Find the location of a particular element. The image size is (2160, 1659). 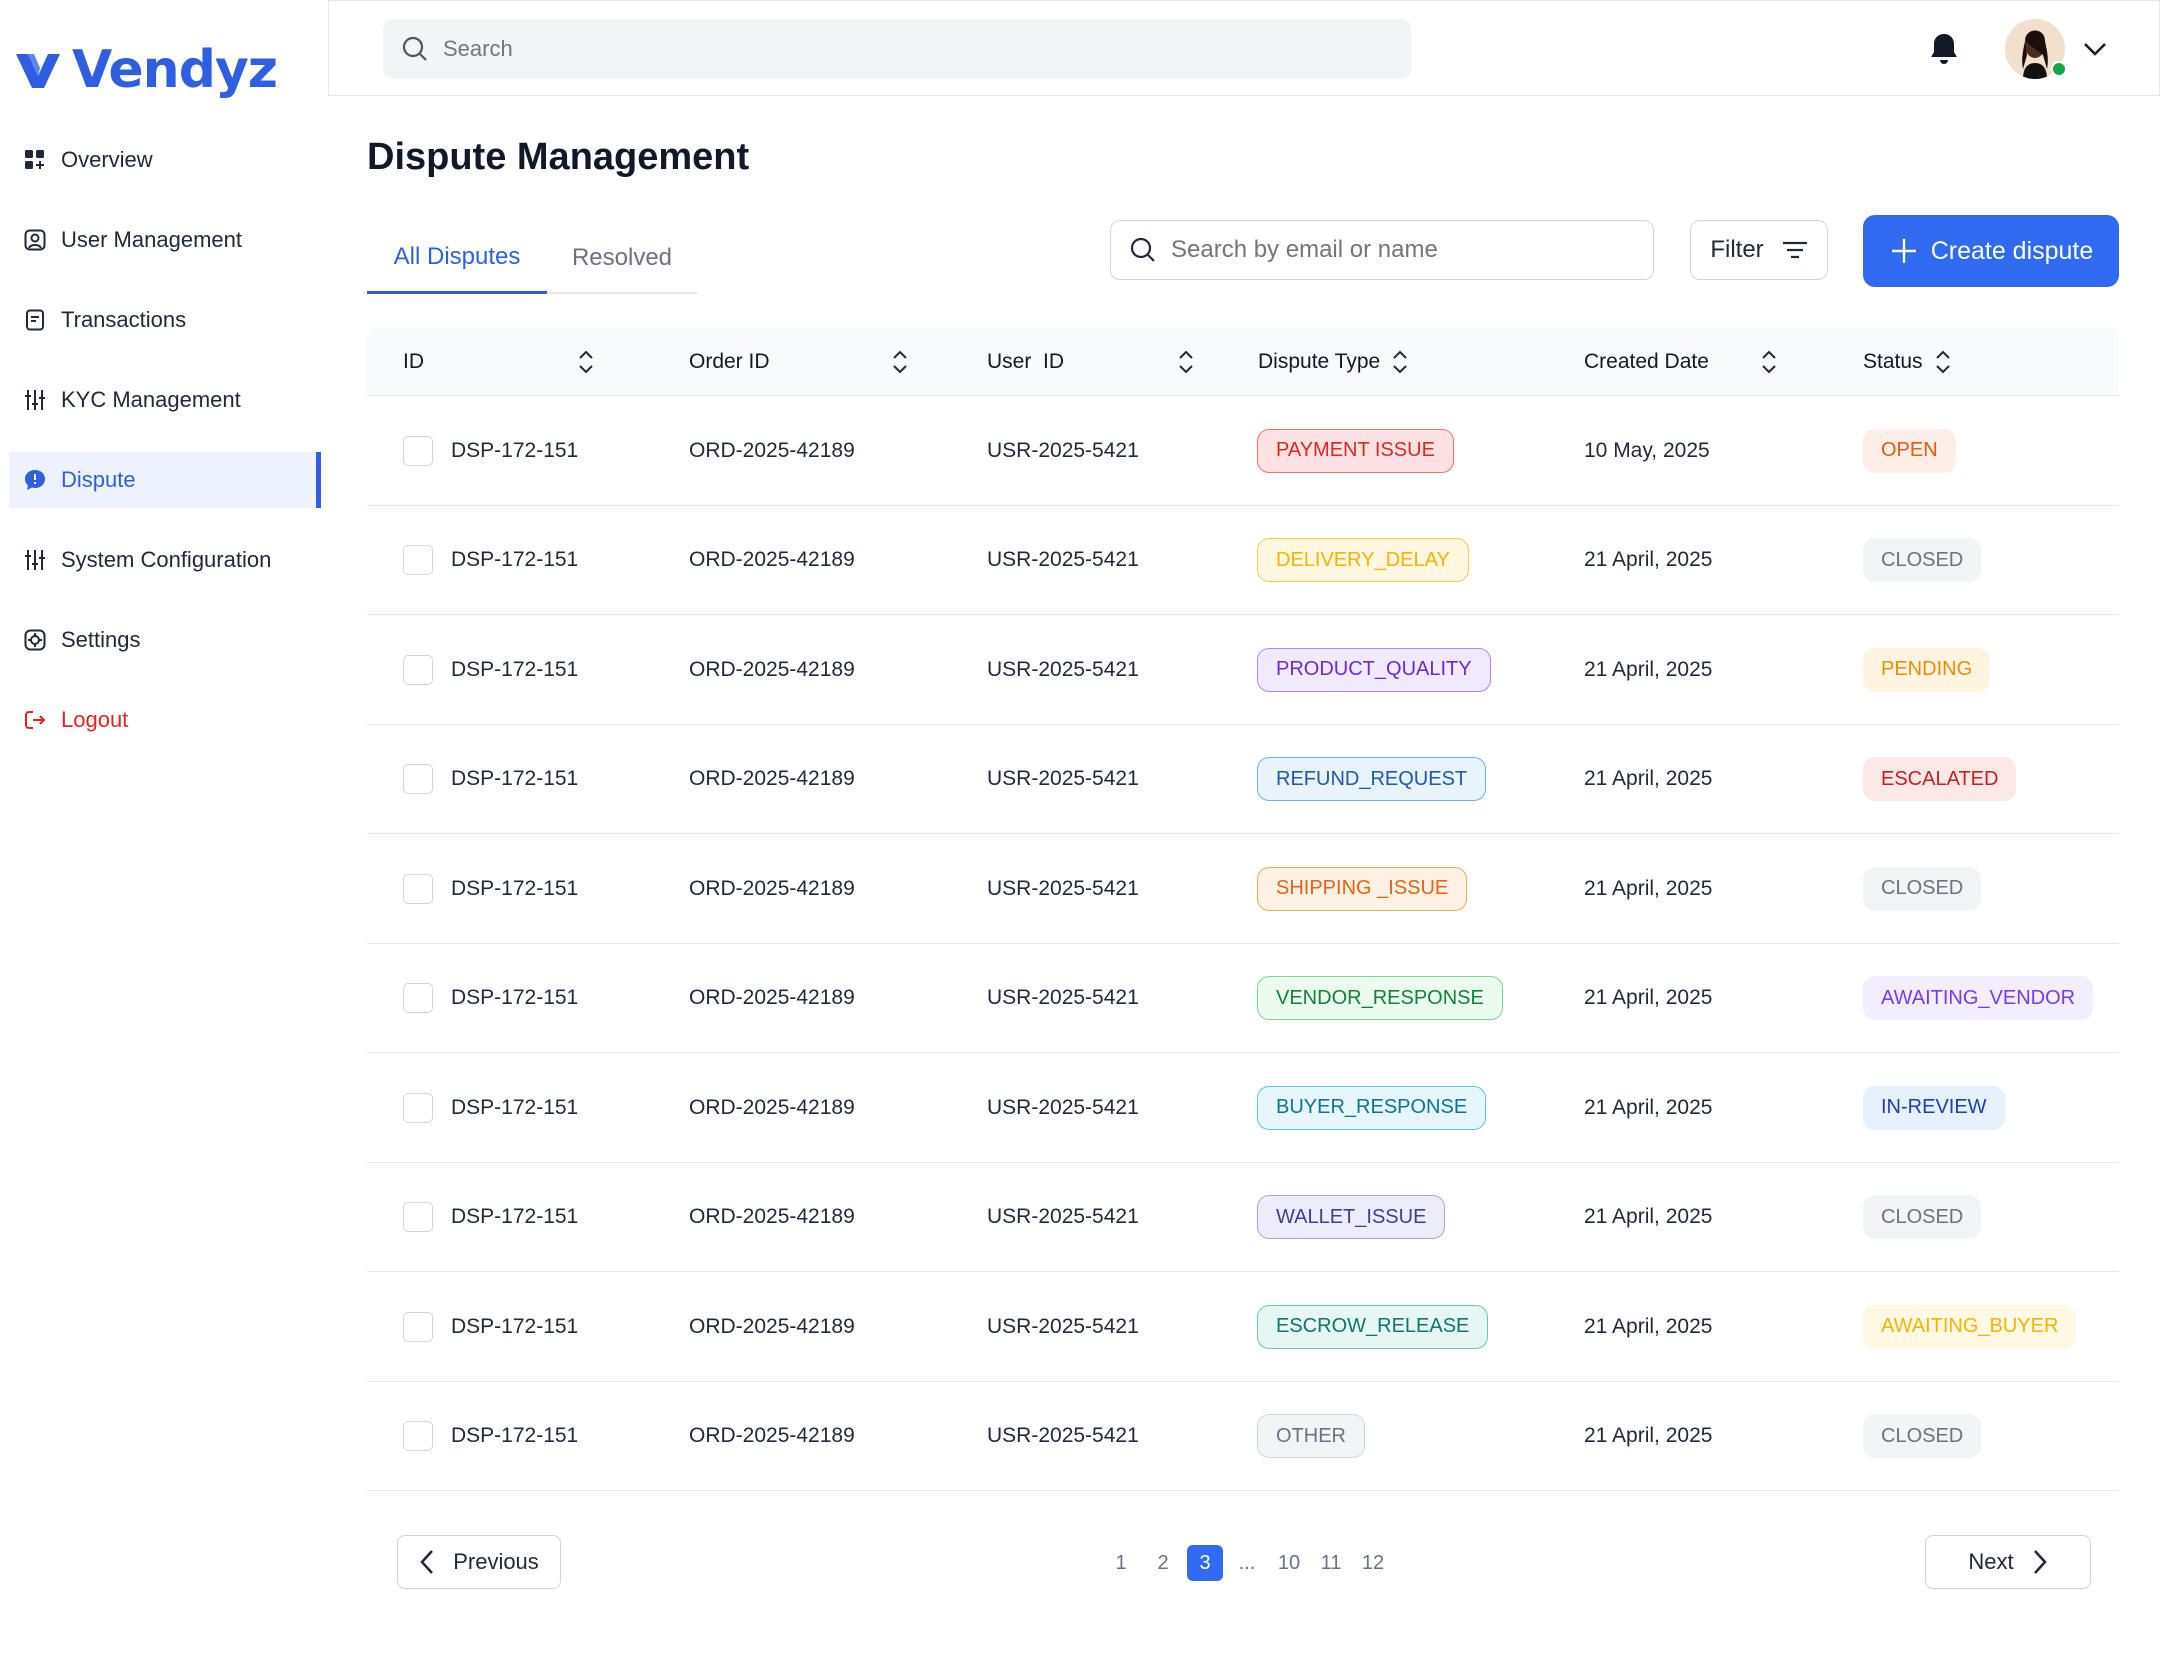

column-header-status: Status is located at coordinates (1908, 362).